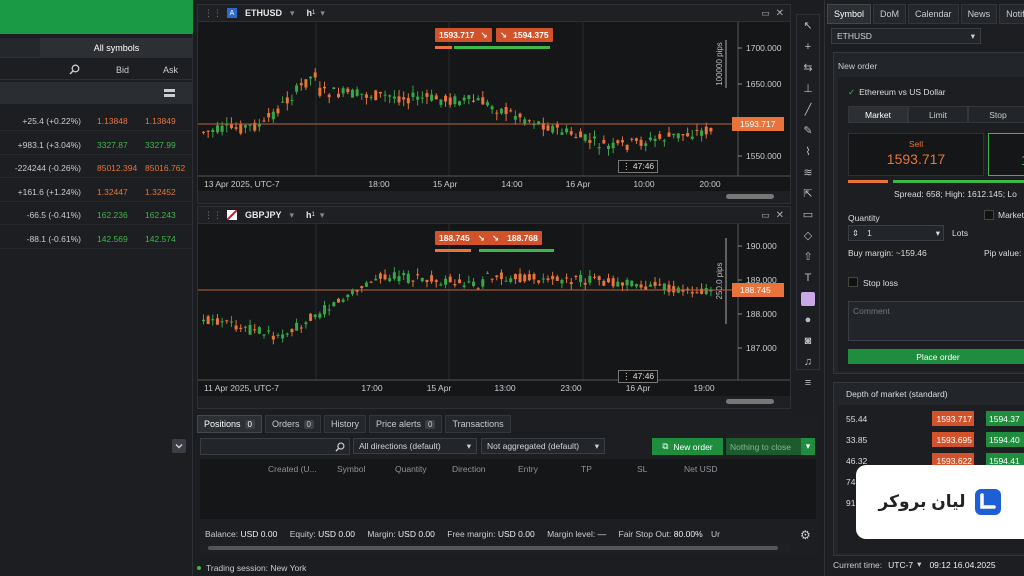 The width and height of the screenshot is (1024, 576). I want to click on comment-field: Comment, so click(936, 321).